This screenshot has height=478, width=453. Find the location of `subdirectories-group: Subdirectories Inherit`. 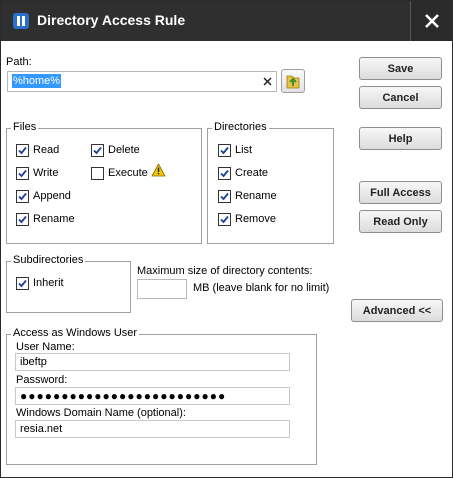

subdirectories-group: Subdirectories Inherit is located at coordinates (68, 283).